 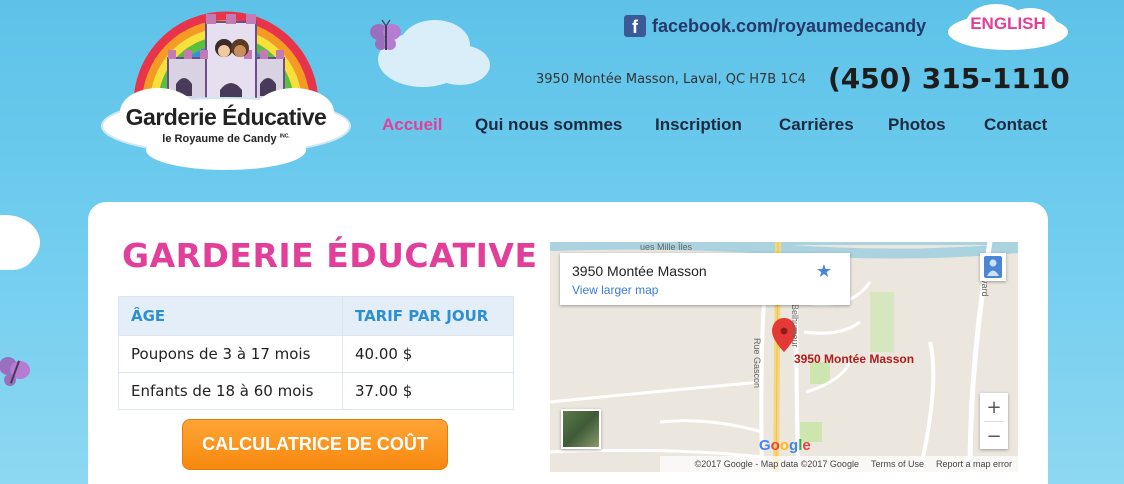 What do you see at coordinates (460, 65) in the screenshot?
I see `background-cloud` at bounding box center [460, 65].